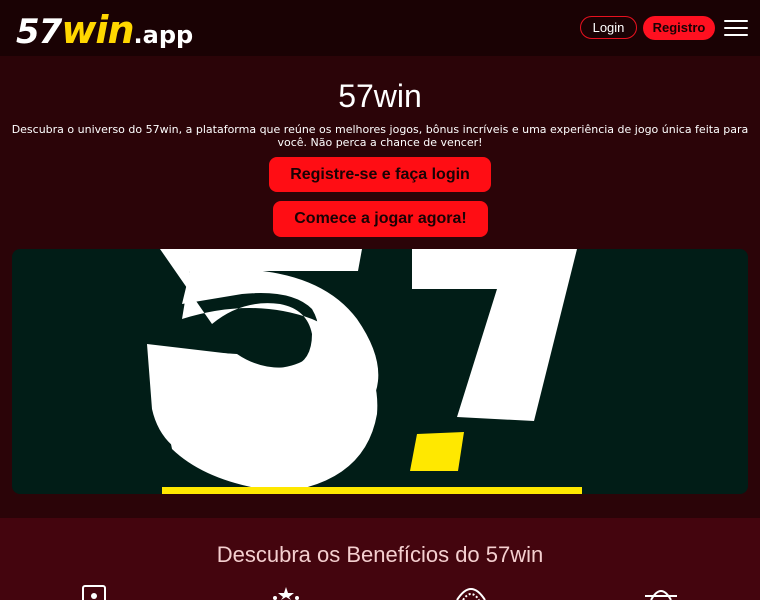 This screenshot has height=600, width=760. Describe the element at coordinates (163, 35) in the screenshot. I see `logo-domain: .app` at that location.